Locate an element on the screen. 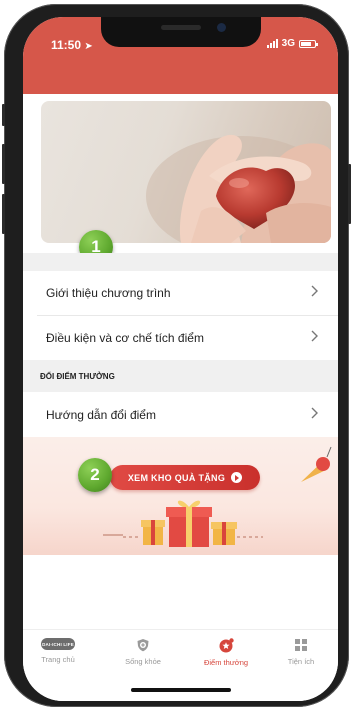 The image size is (353, 711). tab-utilities: Tiện ích is located at coordinates (301, 652).